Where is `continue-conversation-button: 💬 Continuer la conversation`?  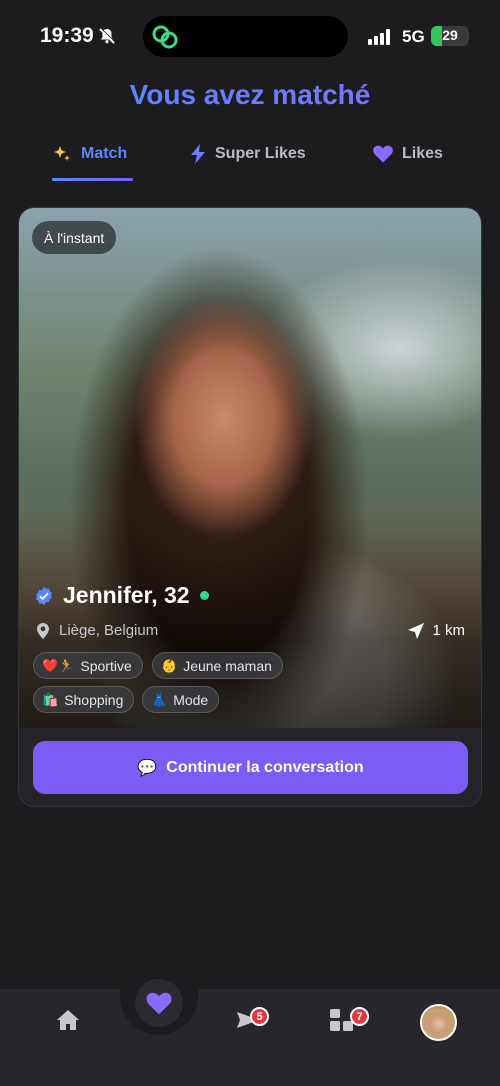 continue-conversation-button: 💬 Continuer la conversation is located at coordinates (250, 767).